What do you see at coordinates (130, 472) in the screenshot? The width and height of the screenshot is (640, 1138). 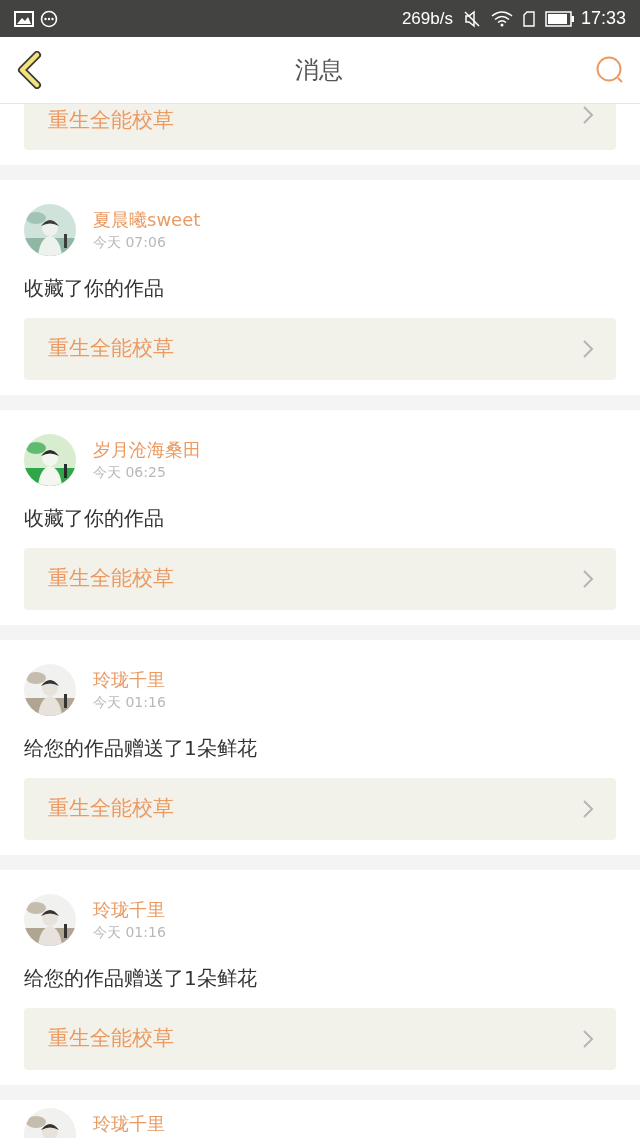 I see `timestamp: 今天 06:25` at bounding box center [130, 472].